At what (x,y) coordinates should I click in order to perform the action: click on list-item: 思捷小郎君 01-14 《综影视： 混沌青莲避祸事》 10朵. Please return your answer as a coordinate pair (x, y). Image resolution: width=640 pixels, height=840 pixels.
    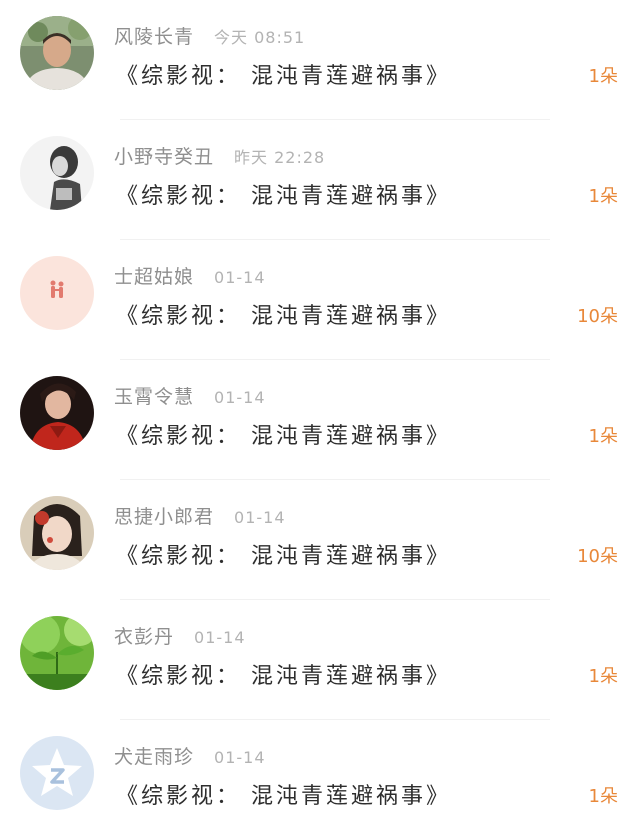
    Looking at the image, I should click on (320, 540).